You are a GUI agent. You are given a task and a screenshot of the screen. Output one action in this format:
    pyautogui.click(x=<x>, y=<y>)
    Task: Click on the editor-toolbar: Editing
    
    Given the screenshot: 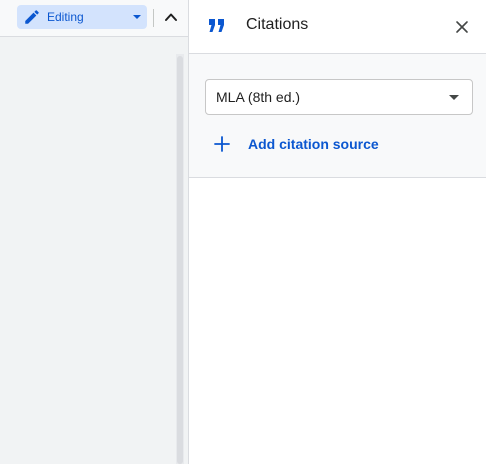 What is the action you would take?
    pyautogui.click(x=94, y=18)
    